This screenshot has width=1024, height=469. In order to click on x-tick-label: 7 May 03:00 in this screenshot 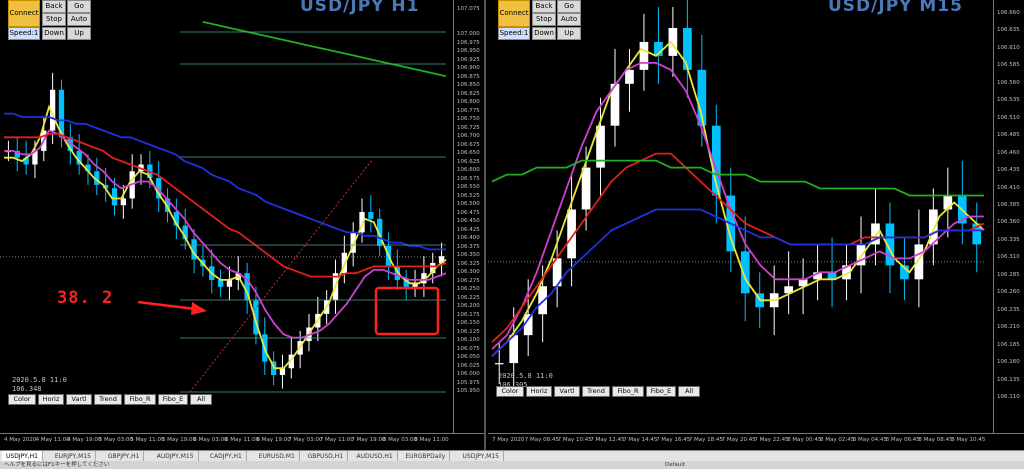, I will do `click(305, 440)`.